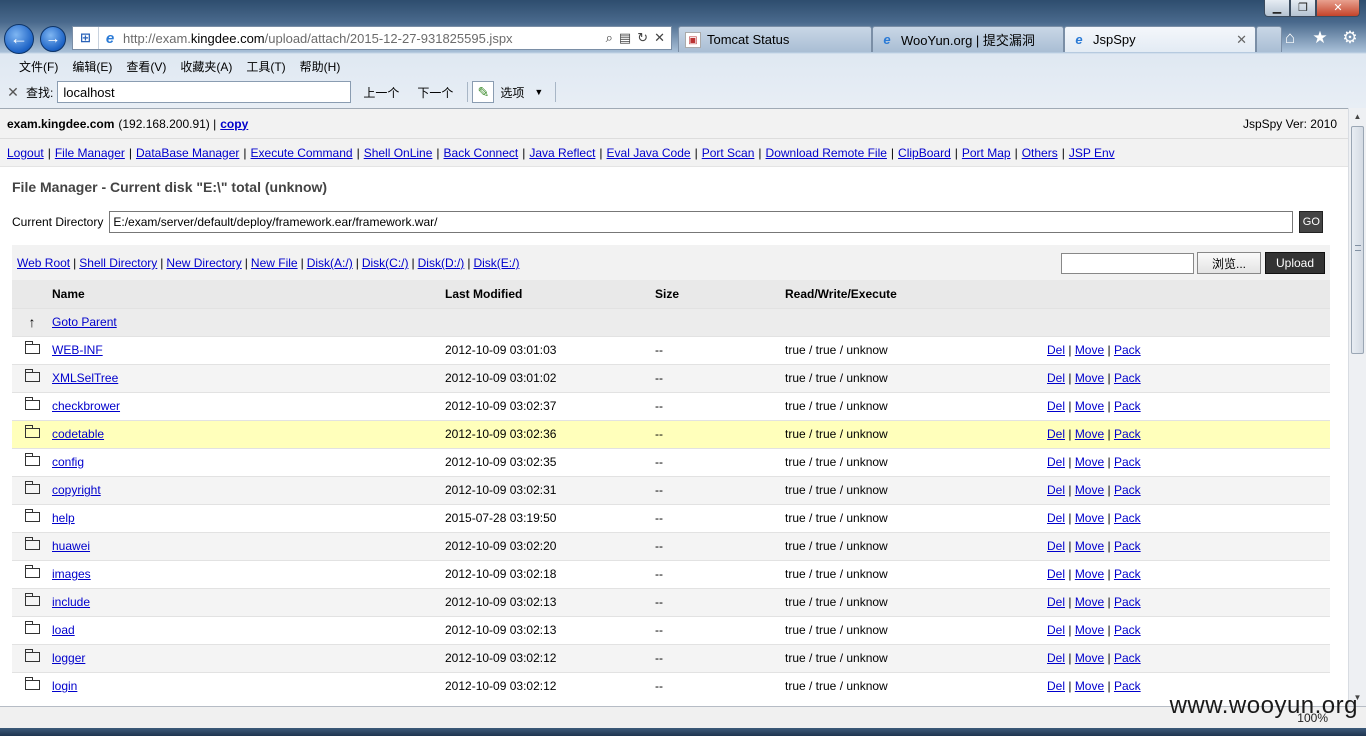 The image size is (1366, 736). I want to click on file-name-link: images, so click(71, 574).